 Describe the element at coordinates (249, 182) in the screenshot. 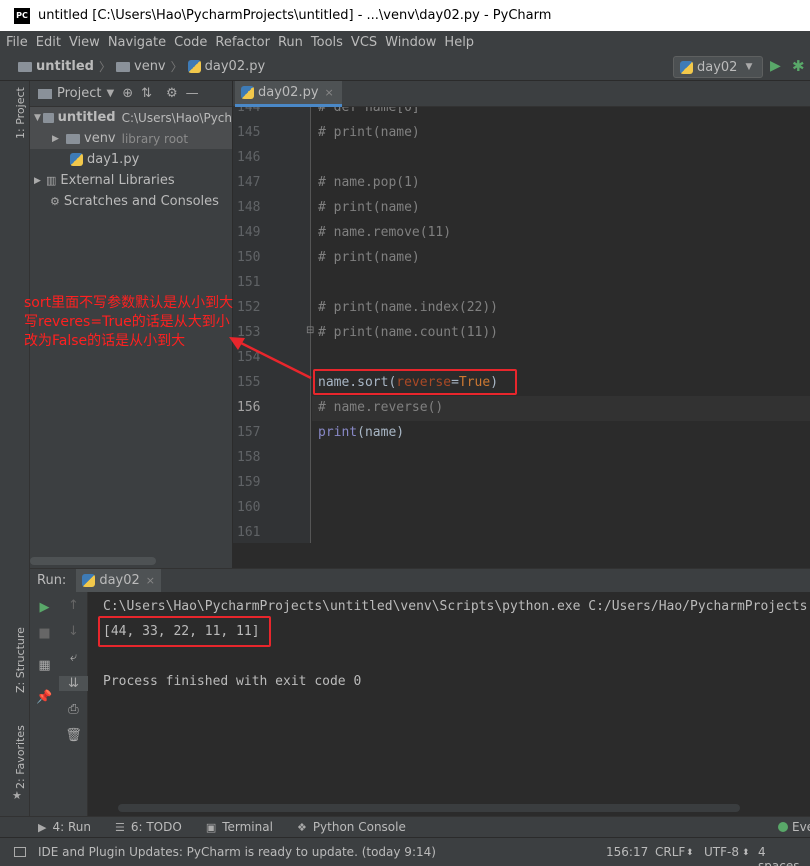

I see `line-number: 147` at that location.